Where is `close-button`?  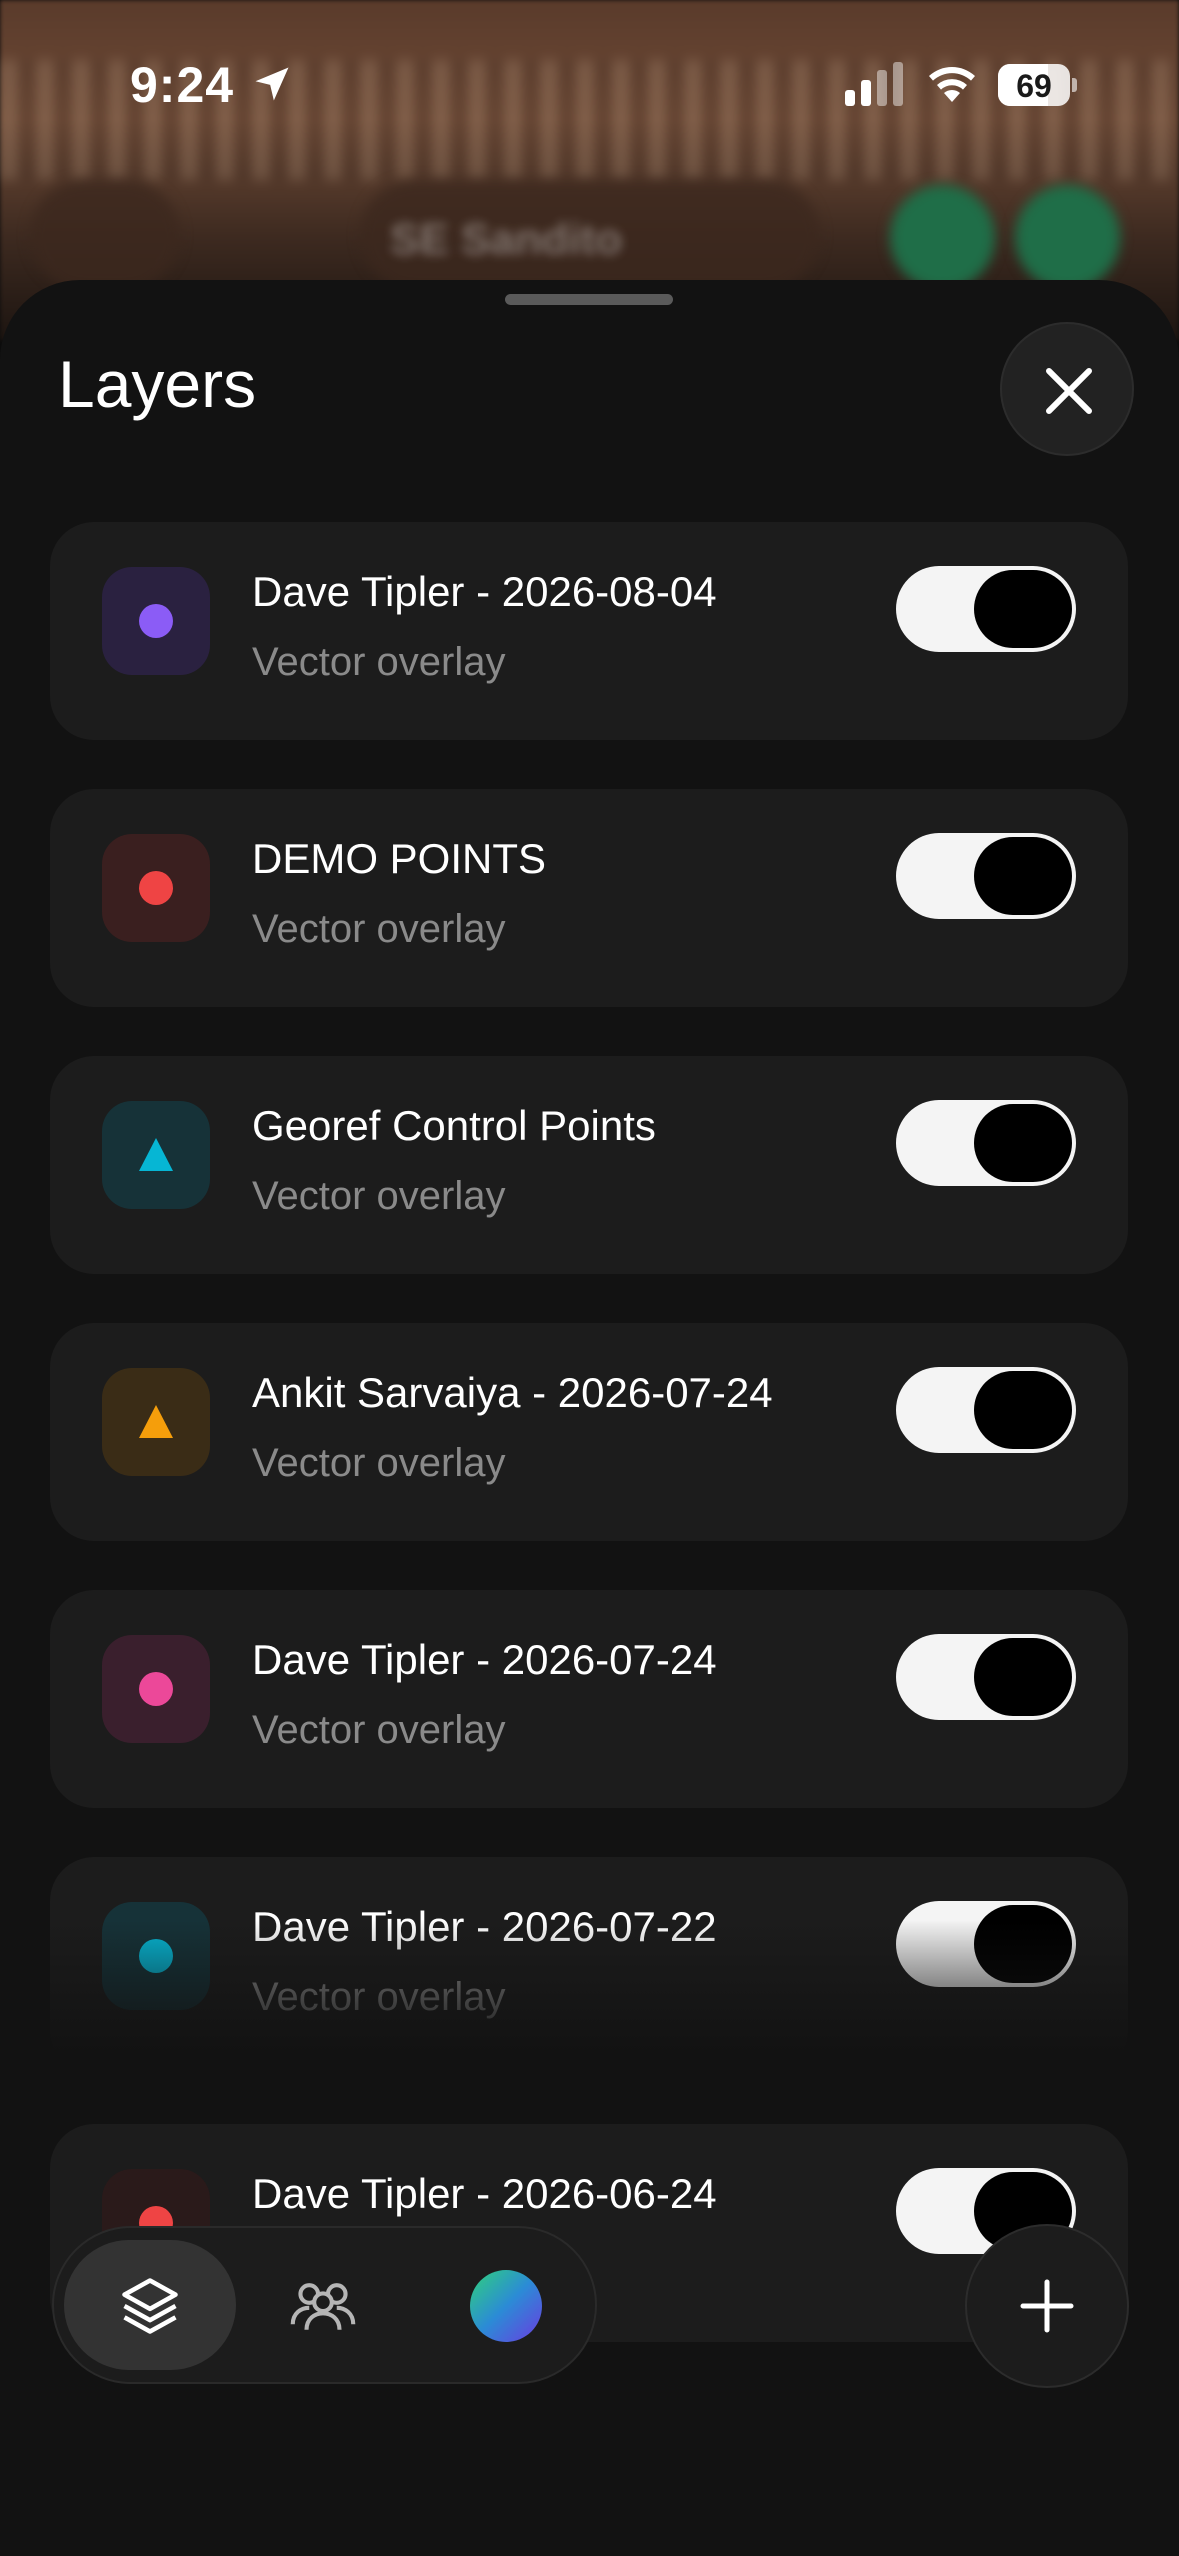 close-button is located at coordinates (1067, 389).